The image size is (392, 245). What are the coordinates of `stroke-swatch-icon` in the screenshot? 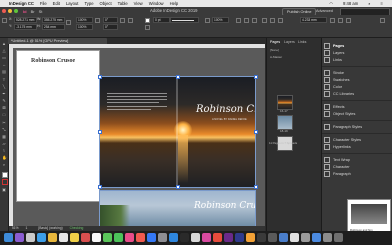 It's located at (147, 27).